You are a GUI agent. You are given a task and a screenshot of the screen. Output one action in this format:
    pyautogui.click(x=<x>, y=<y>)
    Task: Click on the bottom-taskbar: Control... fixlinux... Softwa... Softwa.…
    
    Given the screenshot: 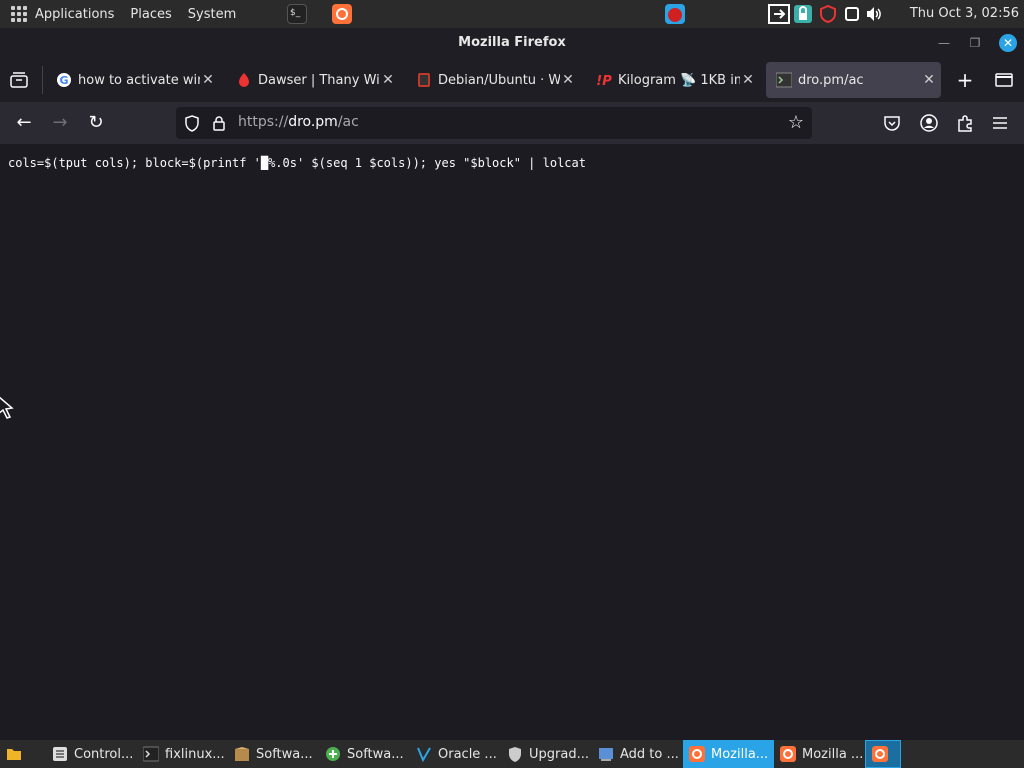 What is the action you would take?
    pyautogui.click(x=512, y=754)
    